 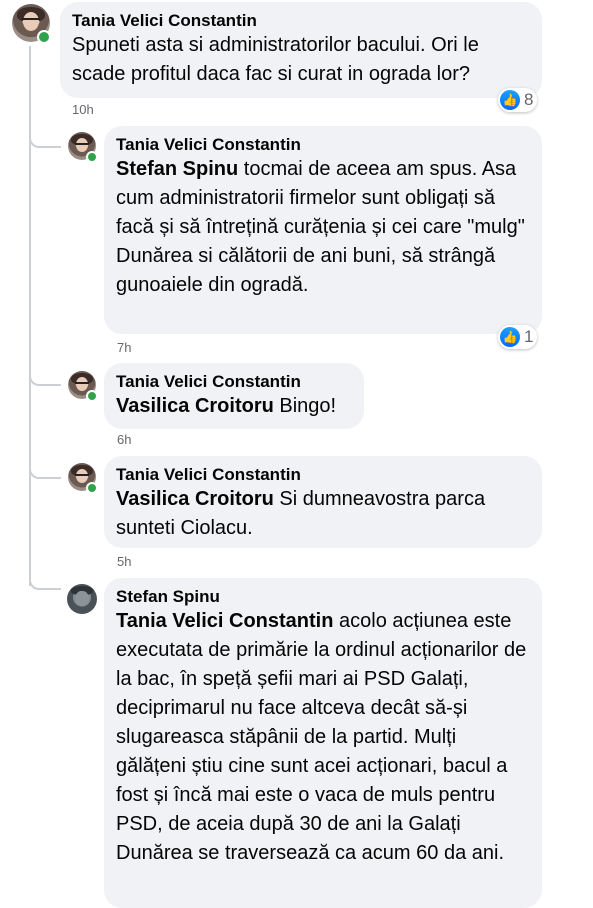 I want to click on reaction-summary: 👍 1, so click(x=518, y=337).